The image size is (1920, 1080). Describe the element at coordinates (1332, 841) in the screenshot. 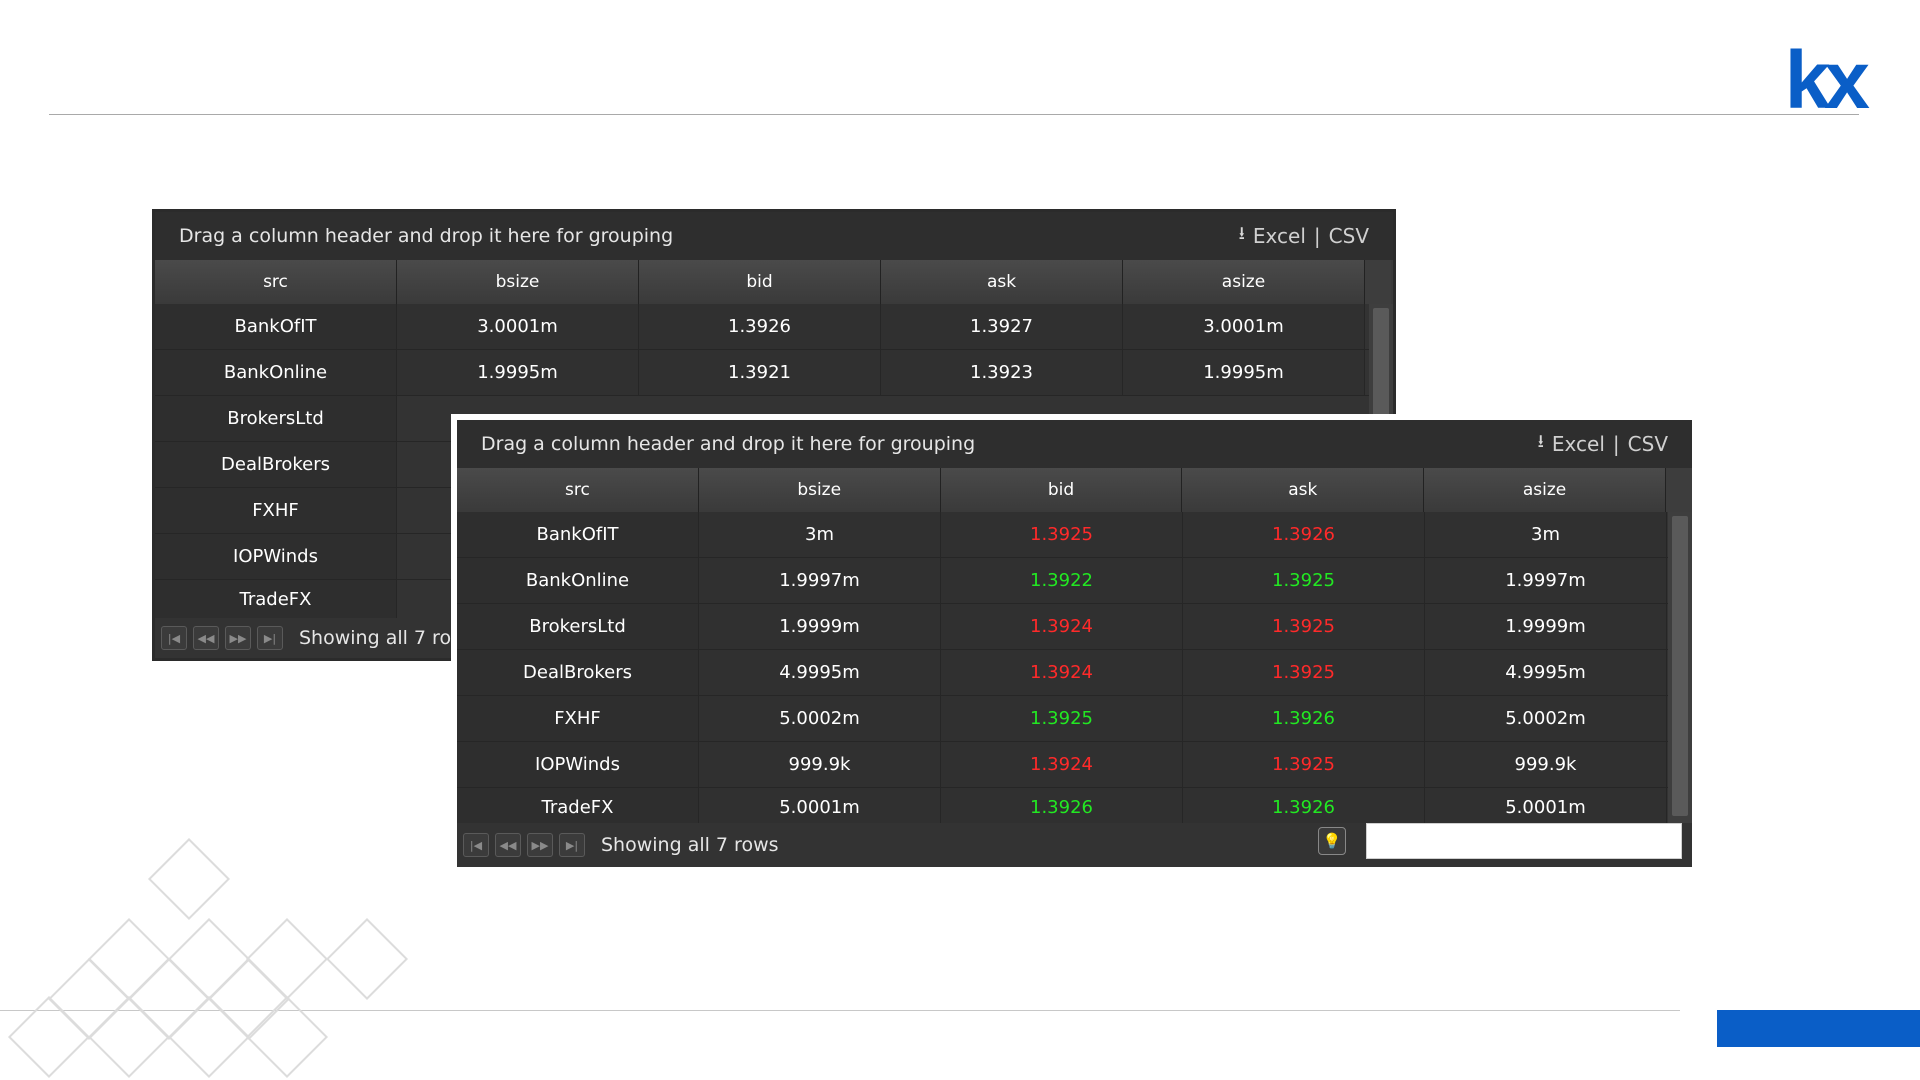

I see `lightbulb-icon: 💡` at that location.